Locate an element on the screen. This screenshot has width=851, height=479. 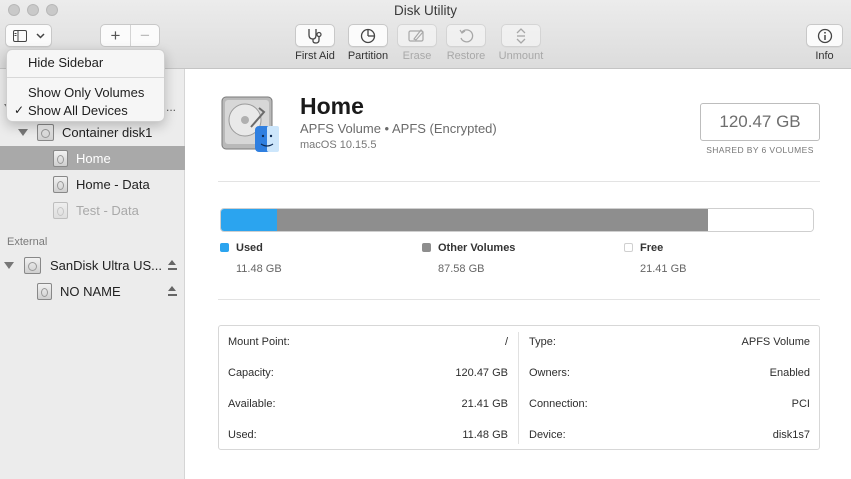
menu-item-label: Show Only Volumes is located at coordinates (86, 92).